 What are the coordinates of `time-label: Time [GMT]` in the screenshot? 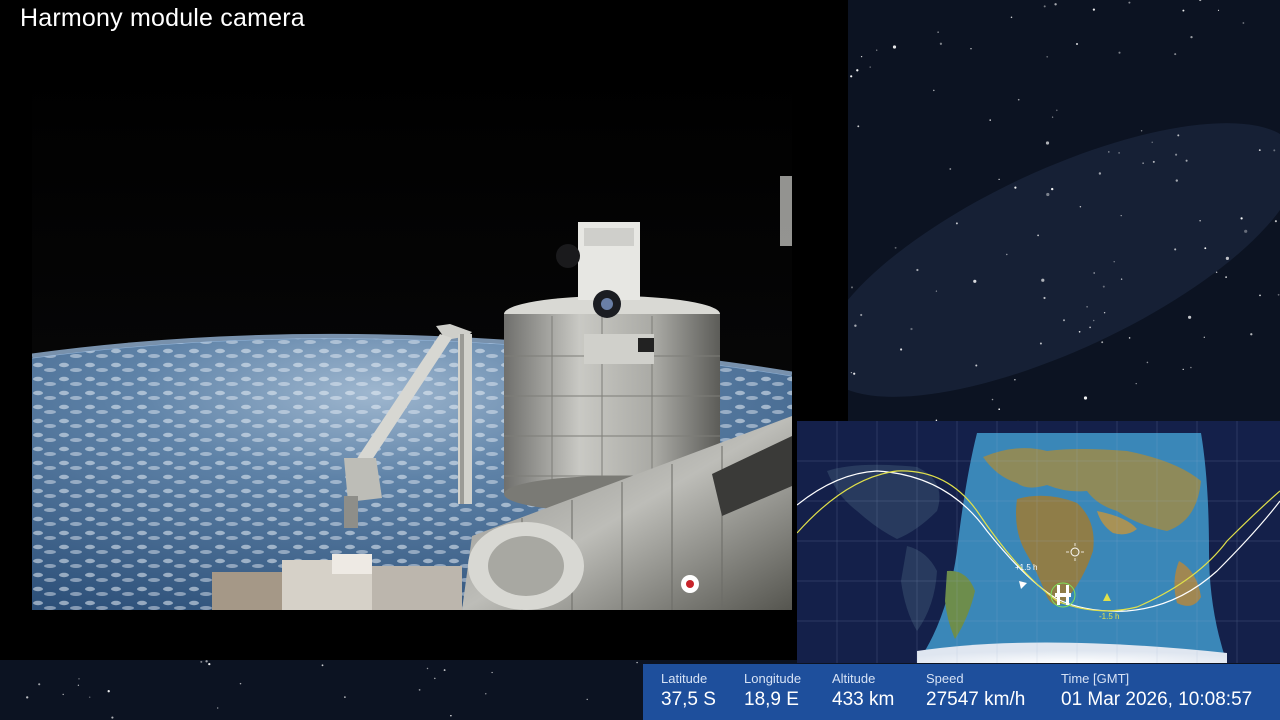 It's located at (1095, 678).